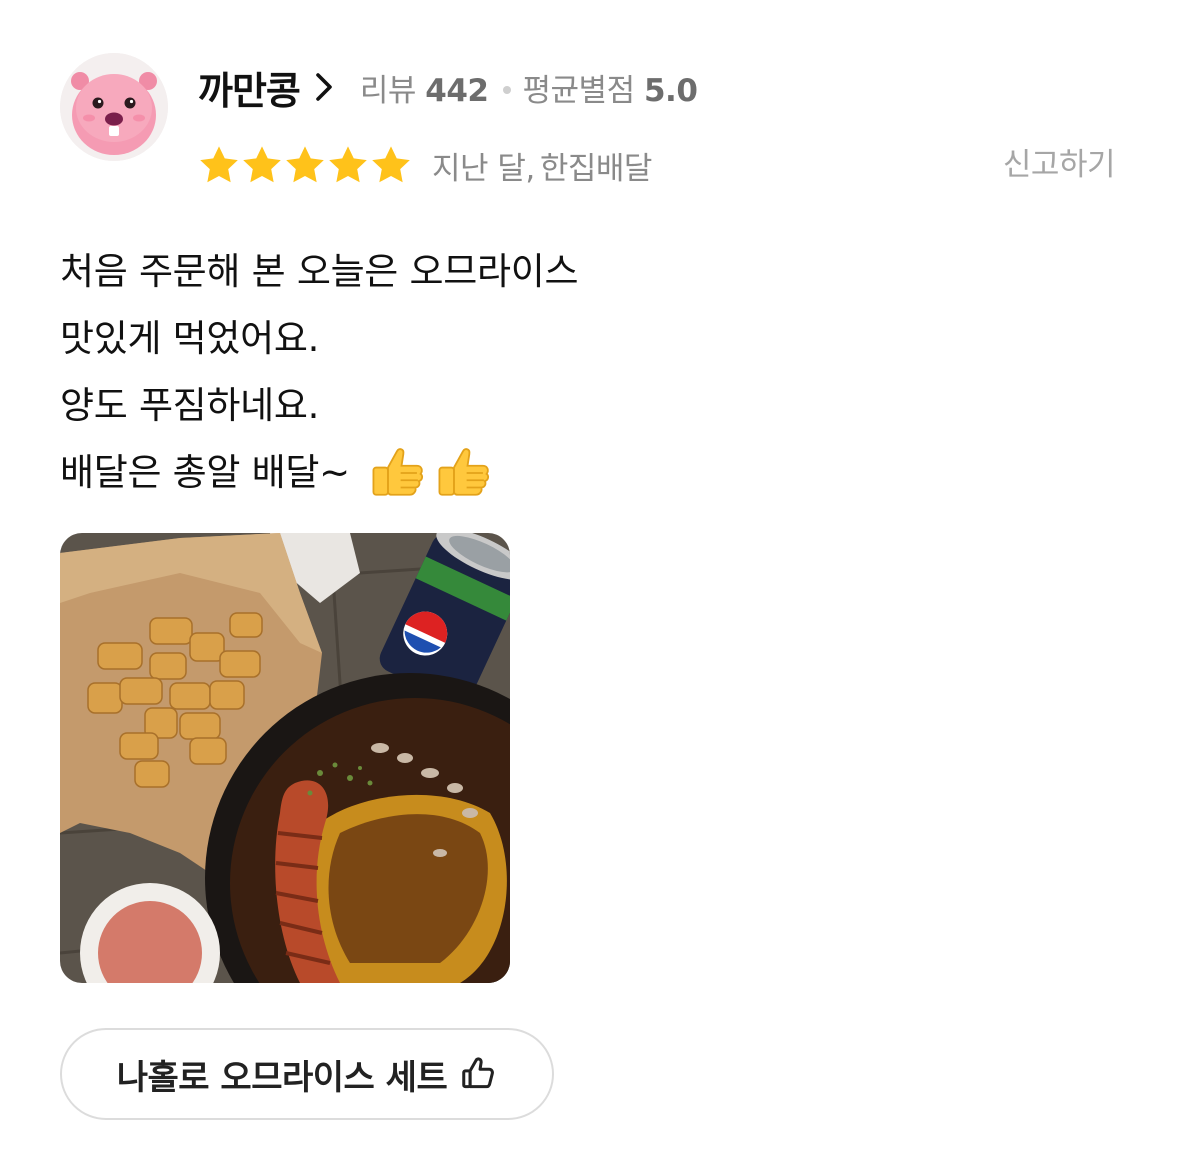 Image resolution: width=1179 pixels, height=1158 pixels. What do you see at coordinates (596, 168) in the screenshot?
I see `delivery-type: 한집배달` at bounding box center [596, 168].